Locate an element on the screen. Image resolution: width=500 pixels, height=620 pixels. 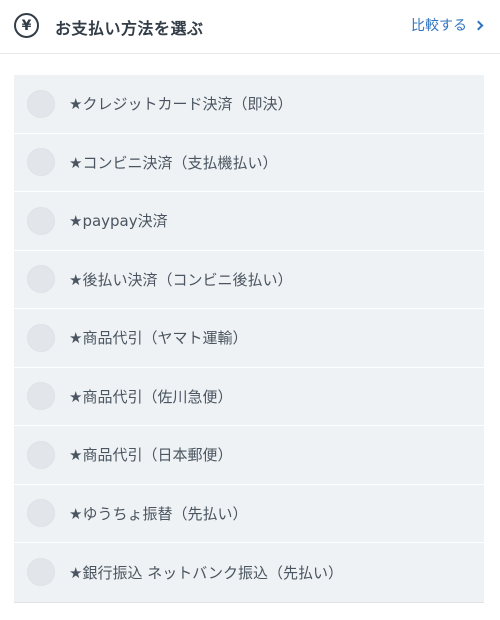
payment-option-label: ★商品代引（佐川急便） is located at coordinates (151, 396).